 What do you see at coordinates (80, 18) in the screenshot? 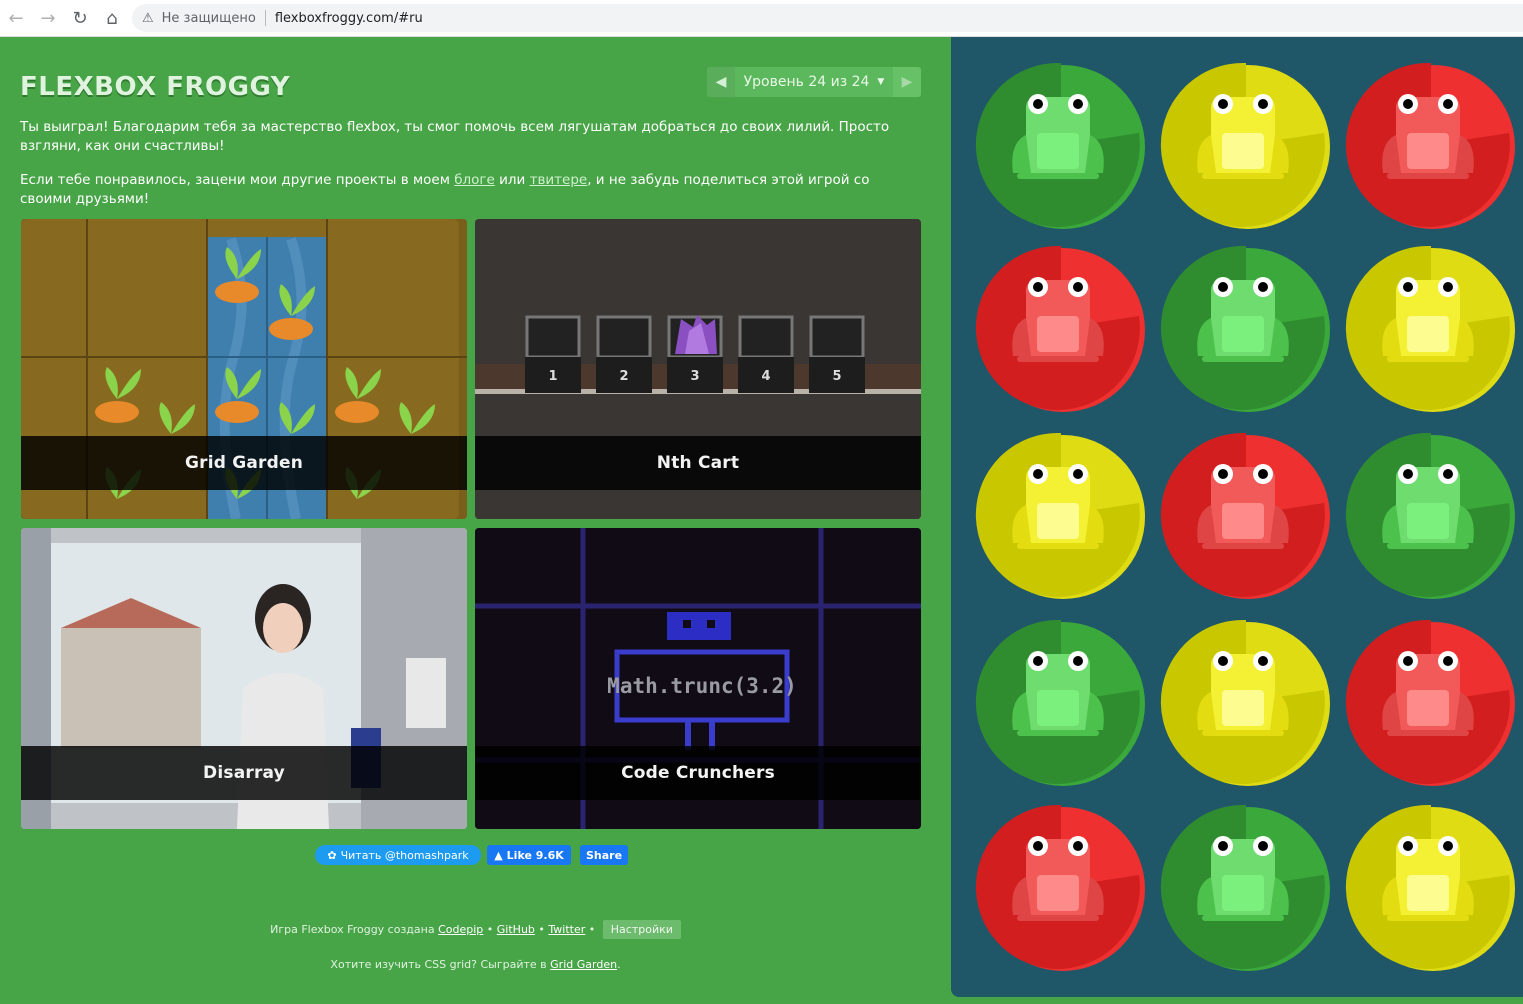
I see `reload-icon: ↻` at bounding box center [80, 18].